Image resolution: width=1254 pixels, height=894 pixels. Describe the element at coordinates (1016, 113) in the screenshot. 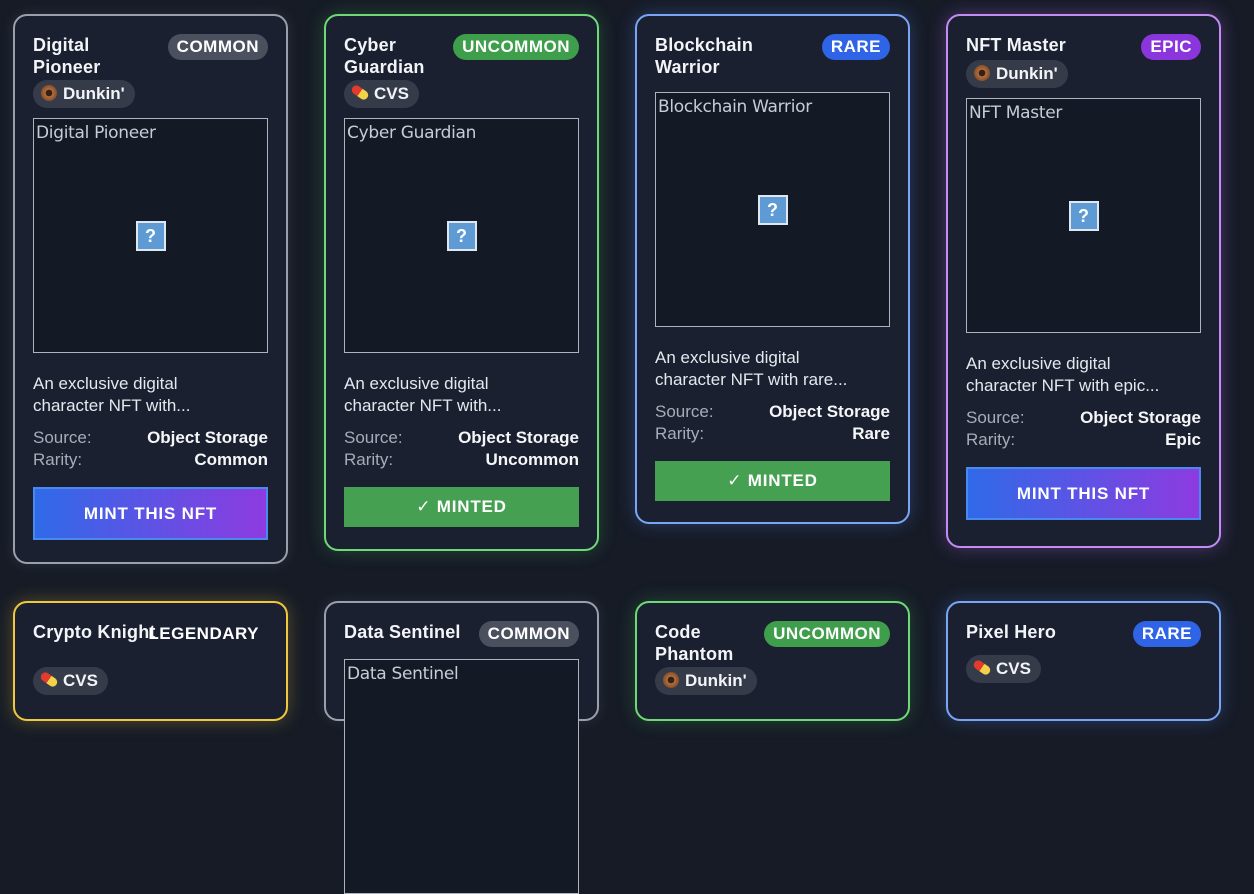

I see `image-alt-text: NFT Master` at that location.